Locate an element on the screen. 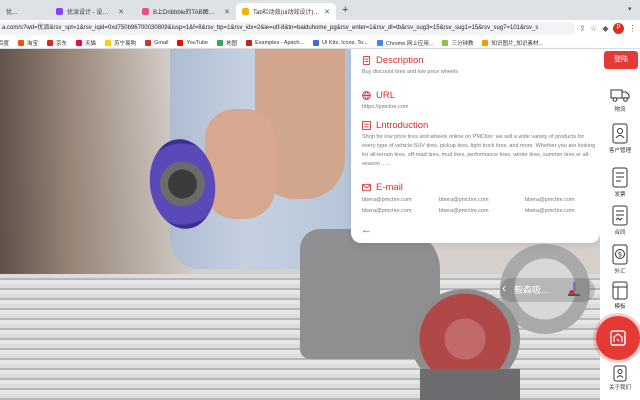 This screenshot has width=640, height=400. template-icon is located at coordinates (620, 290).